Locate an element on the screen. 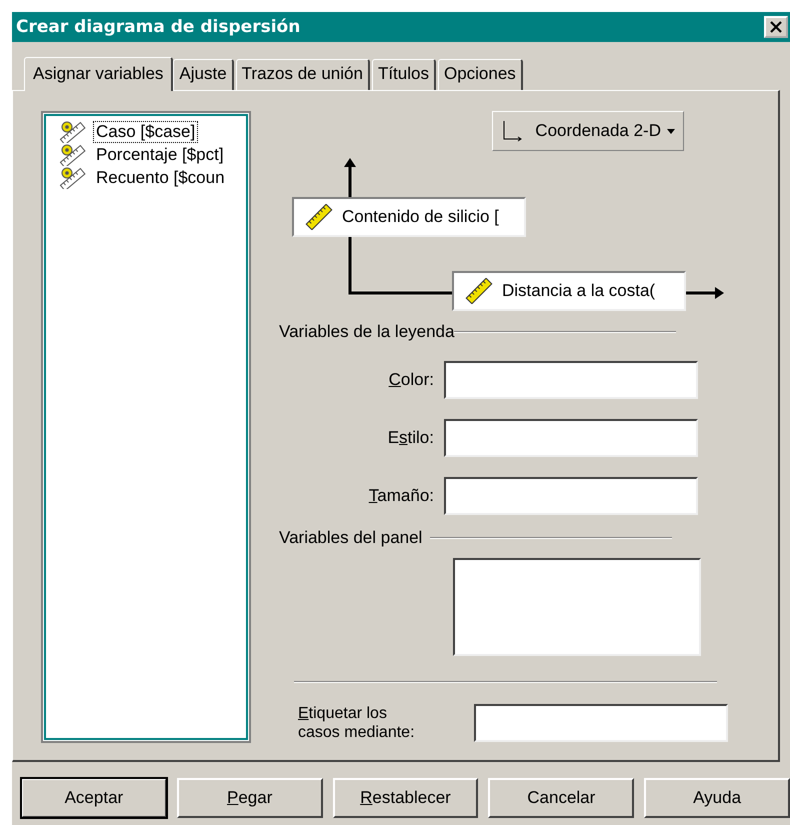 This screenshot has height=825, width=790. close-icon is located at coordinates (776, 27).